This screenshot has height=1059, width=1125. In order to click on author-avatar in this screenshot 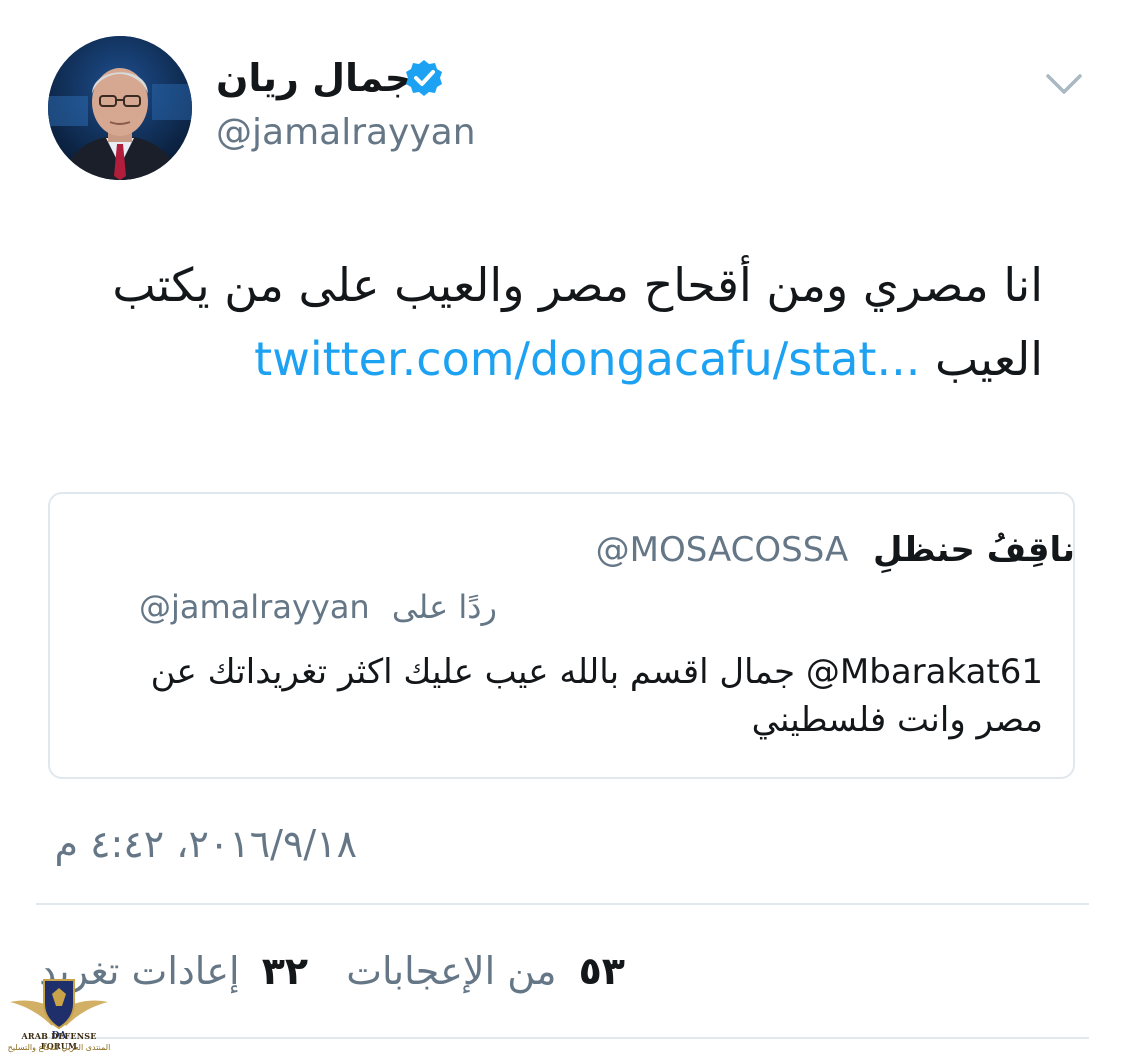, I will do `click(120, 108)`.